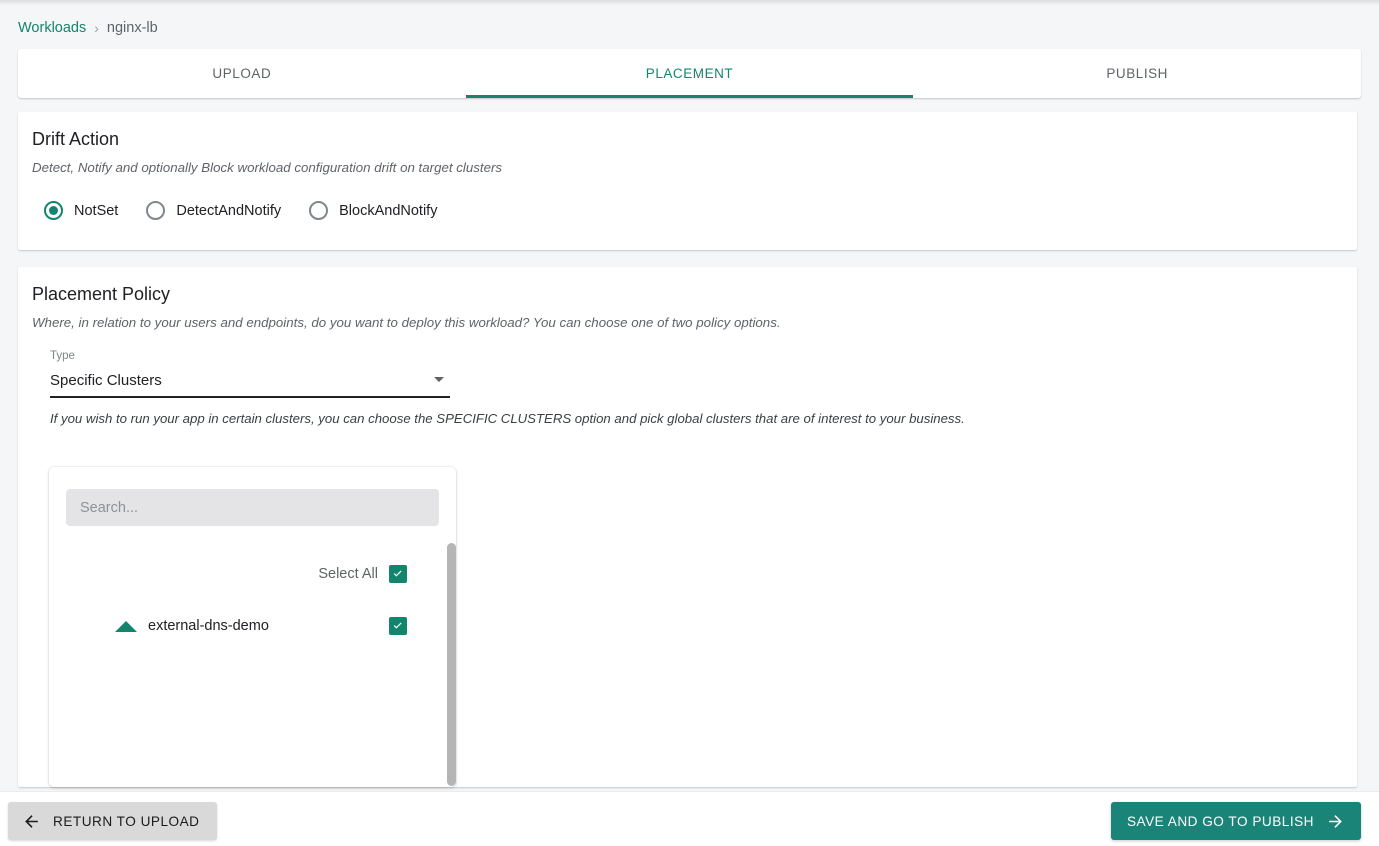  What do you see at coordinates (96, 210) in the screenshot?
I see `radio-notset-label: NotSet` at bounding box center [96, 210].